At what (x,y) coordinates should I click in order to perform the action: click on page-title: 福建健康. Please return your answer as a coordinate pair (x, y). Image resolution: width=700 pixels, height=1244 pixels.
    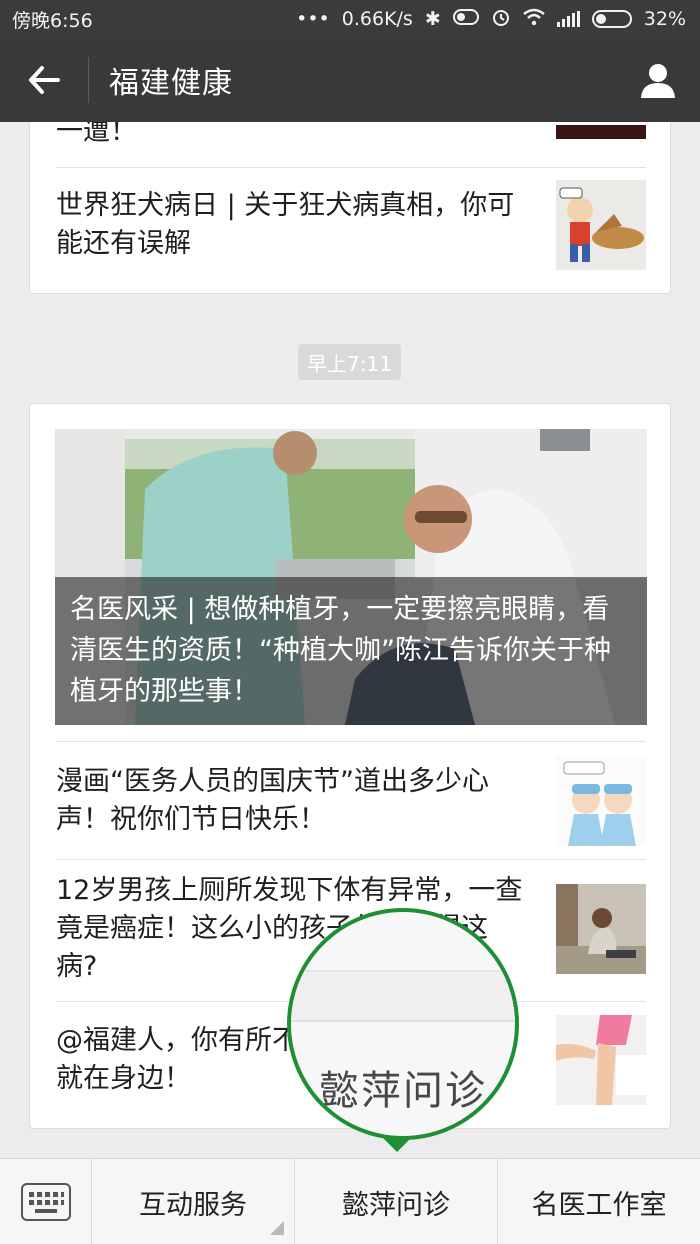
    Looking at the image, I should click on (171, 83).